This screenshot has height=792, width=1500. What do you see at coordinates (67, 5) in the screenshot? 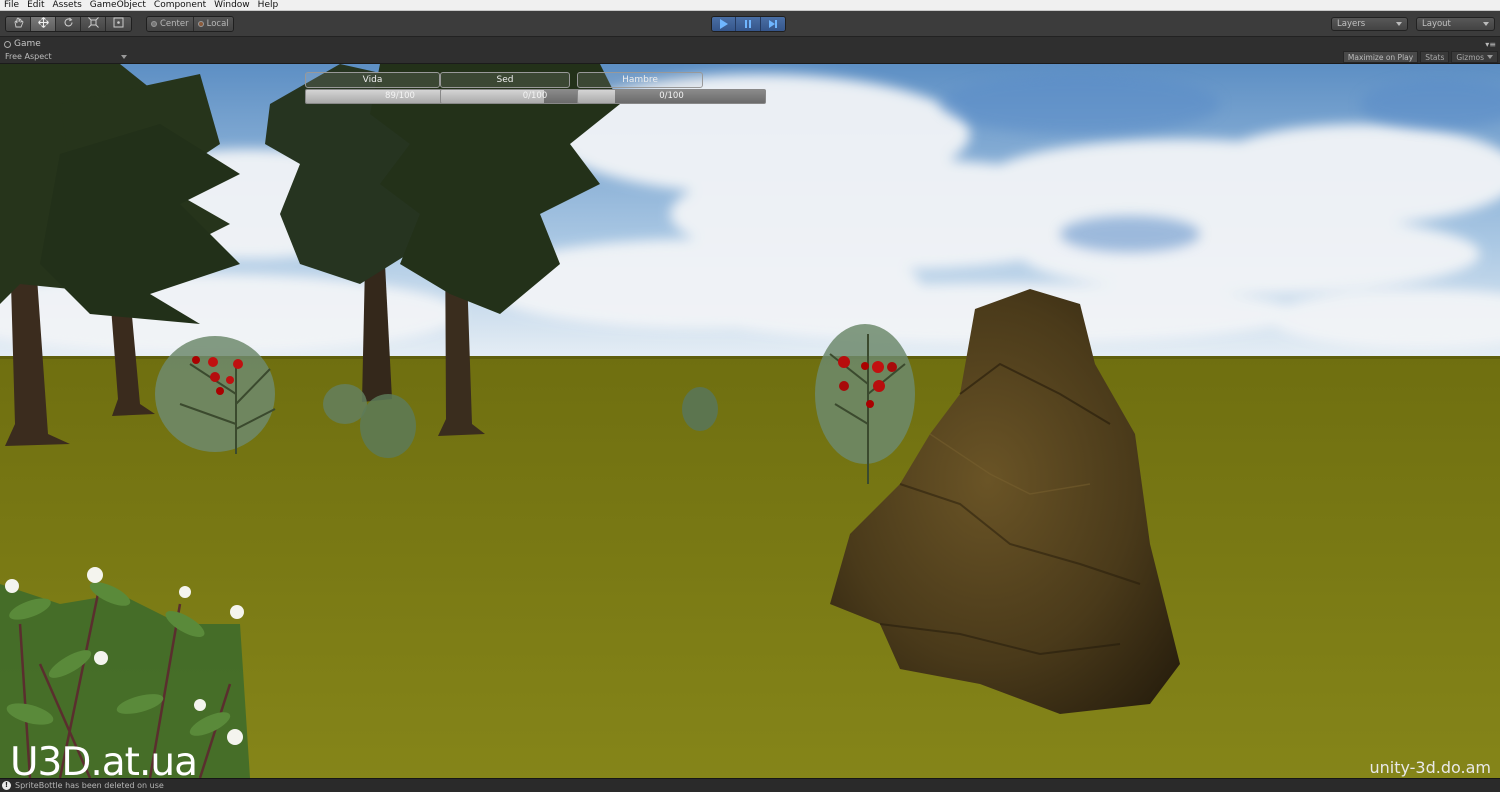
I see `menu-assets: Assets` at bounding box center [67, 5].